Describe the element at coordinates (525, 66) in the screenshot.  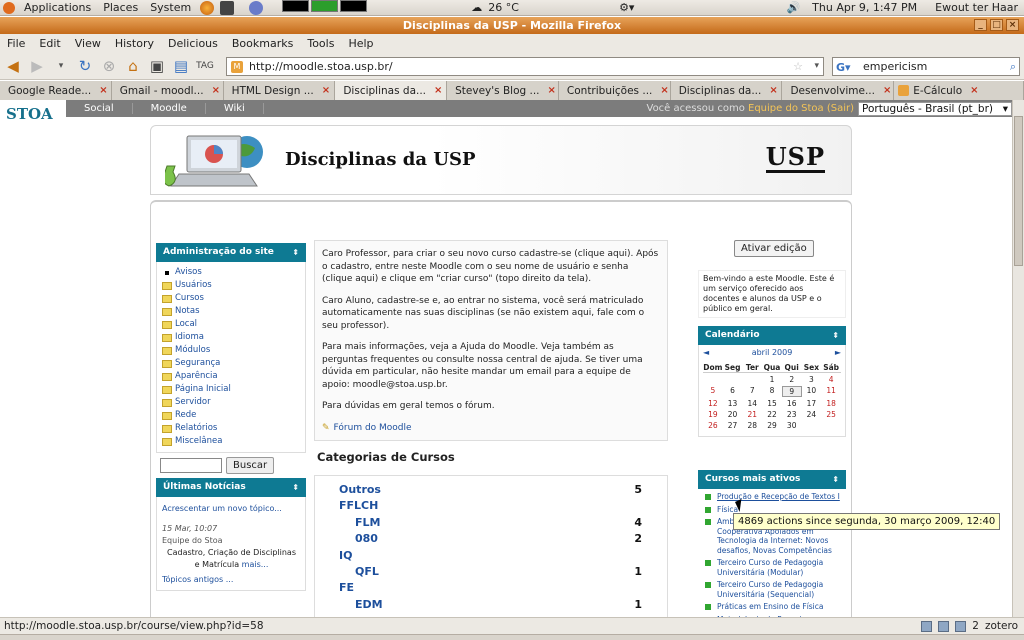
I see `url-bar: M http://moodle.stoa.usp.br/ ☆ ▾` at that location.